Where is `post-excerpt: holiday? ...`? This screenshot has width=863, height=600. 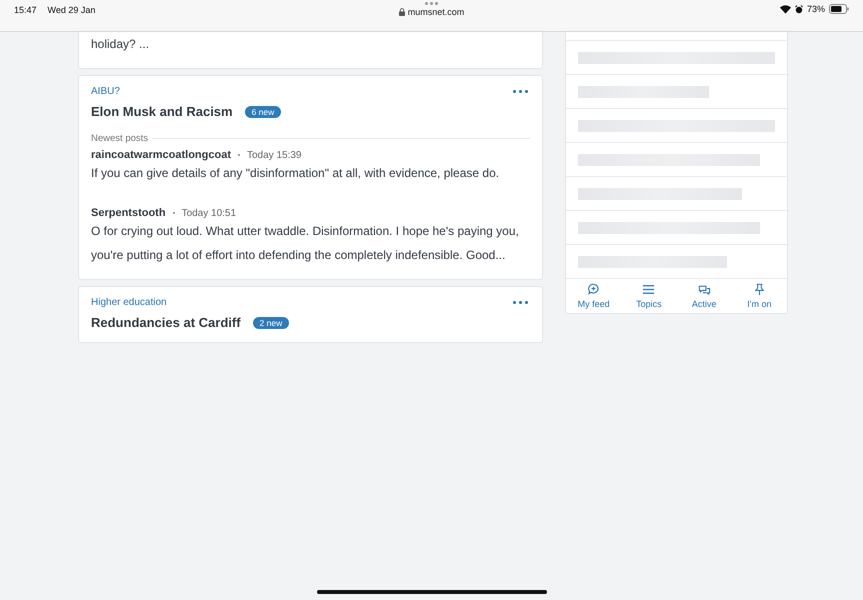
post-excerpt: holiday? ... is located at coordinates (120, 44).